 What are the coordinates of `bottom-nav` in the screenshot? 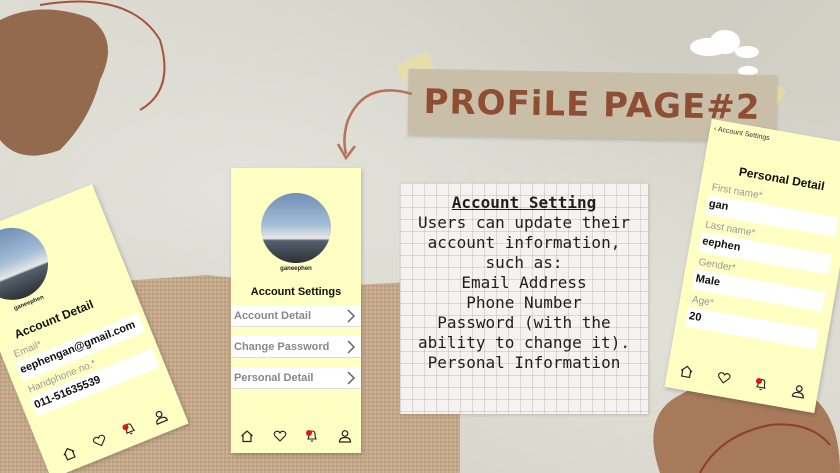 It's located at (296, 436).